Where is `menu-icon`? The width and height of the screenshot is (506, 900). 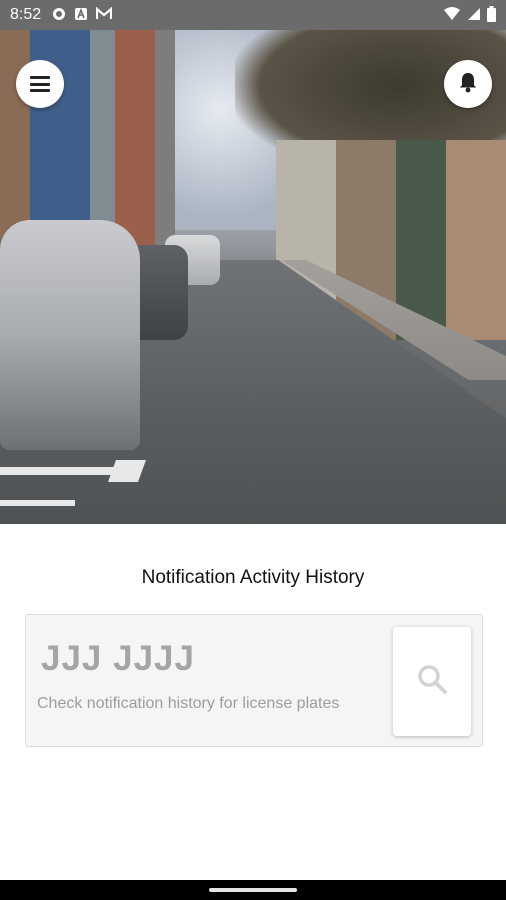
menu-icon is located at coordinates (40, 84).